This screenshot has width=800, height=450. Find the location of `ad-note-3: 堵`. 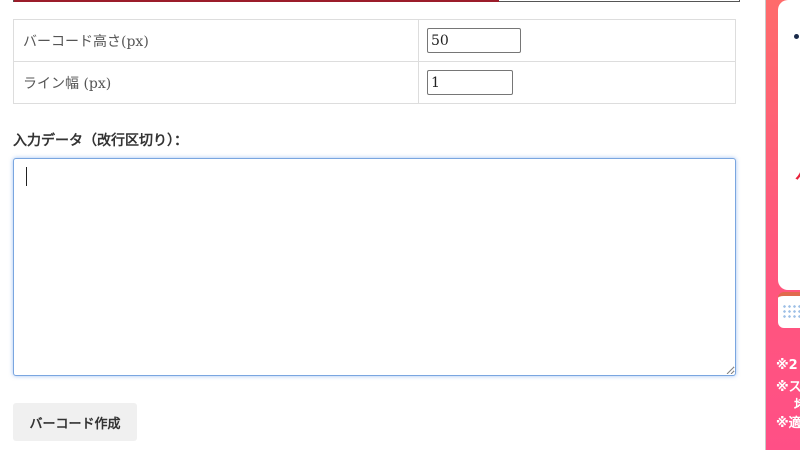

ad-note-3: 堵 is located at coordinates (797, 403).